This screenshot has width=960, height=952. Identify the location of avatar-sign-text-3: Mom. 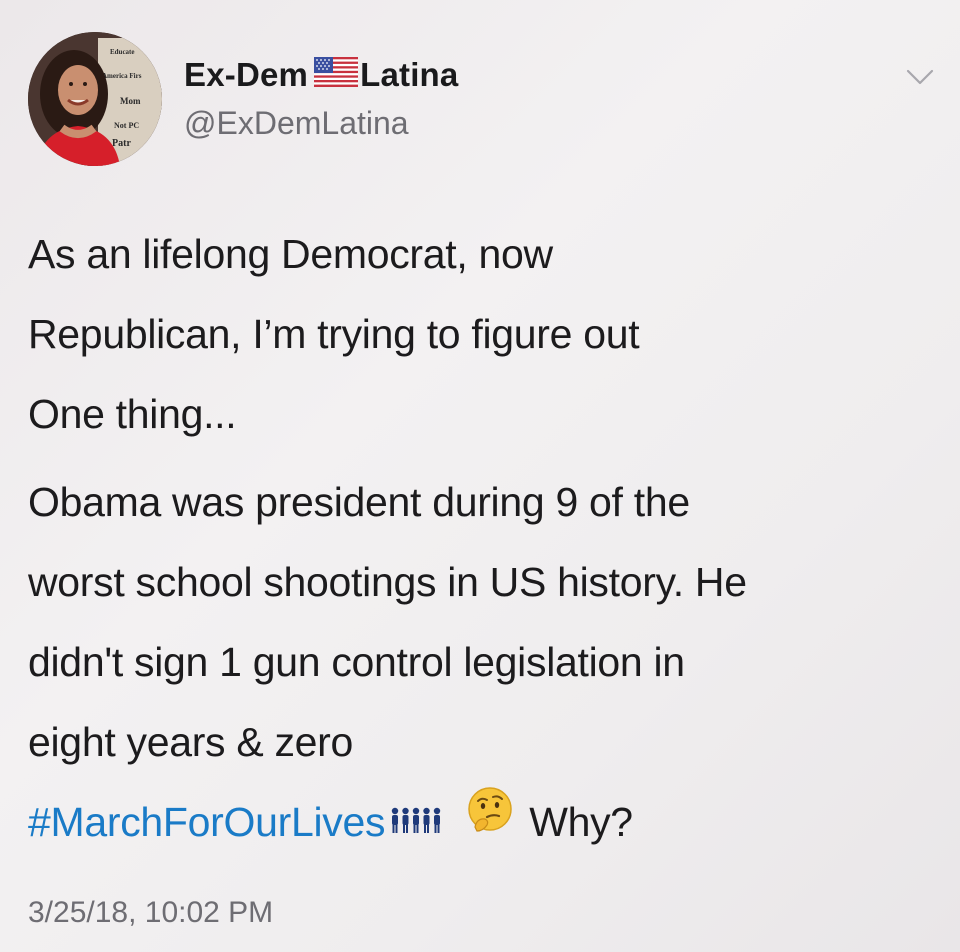
(130, 101).